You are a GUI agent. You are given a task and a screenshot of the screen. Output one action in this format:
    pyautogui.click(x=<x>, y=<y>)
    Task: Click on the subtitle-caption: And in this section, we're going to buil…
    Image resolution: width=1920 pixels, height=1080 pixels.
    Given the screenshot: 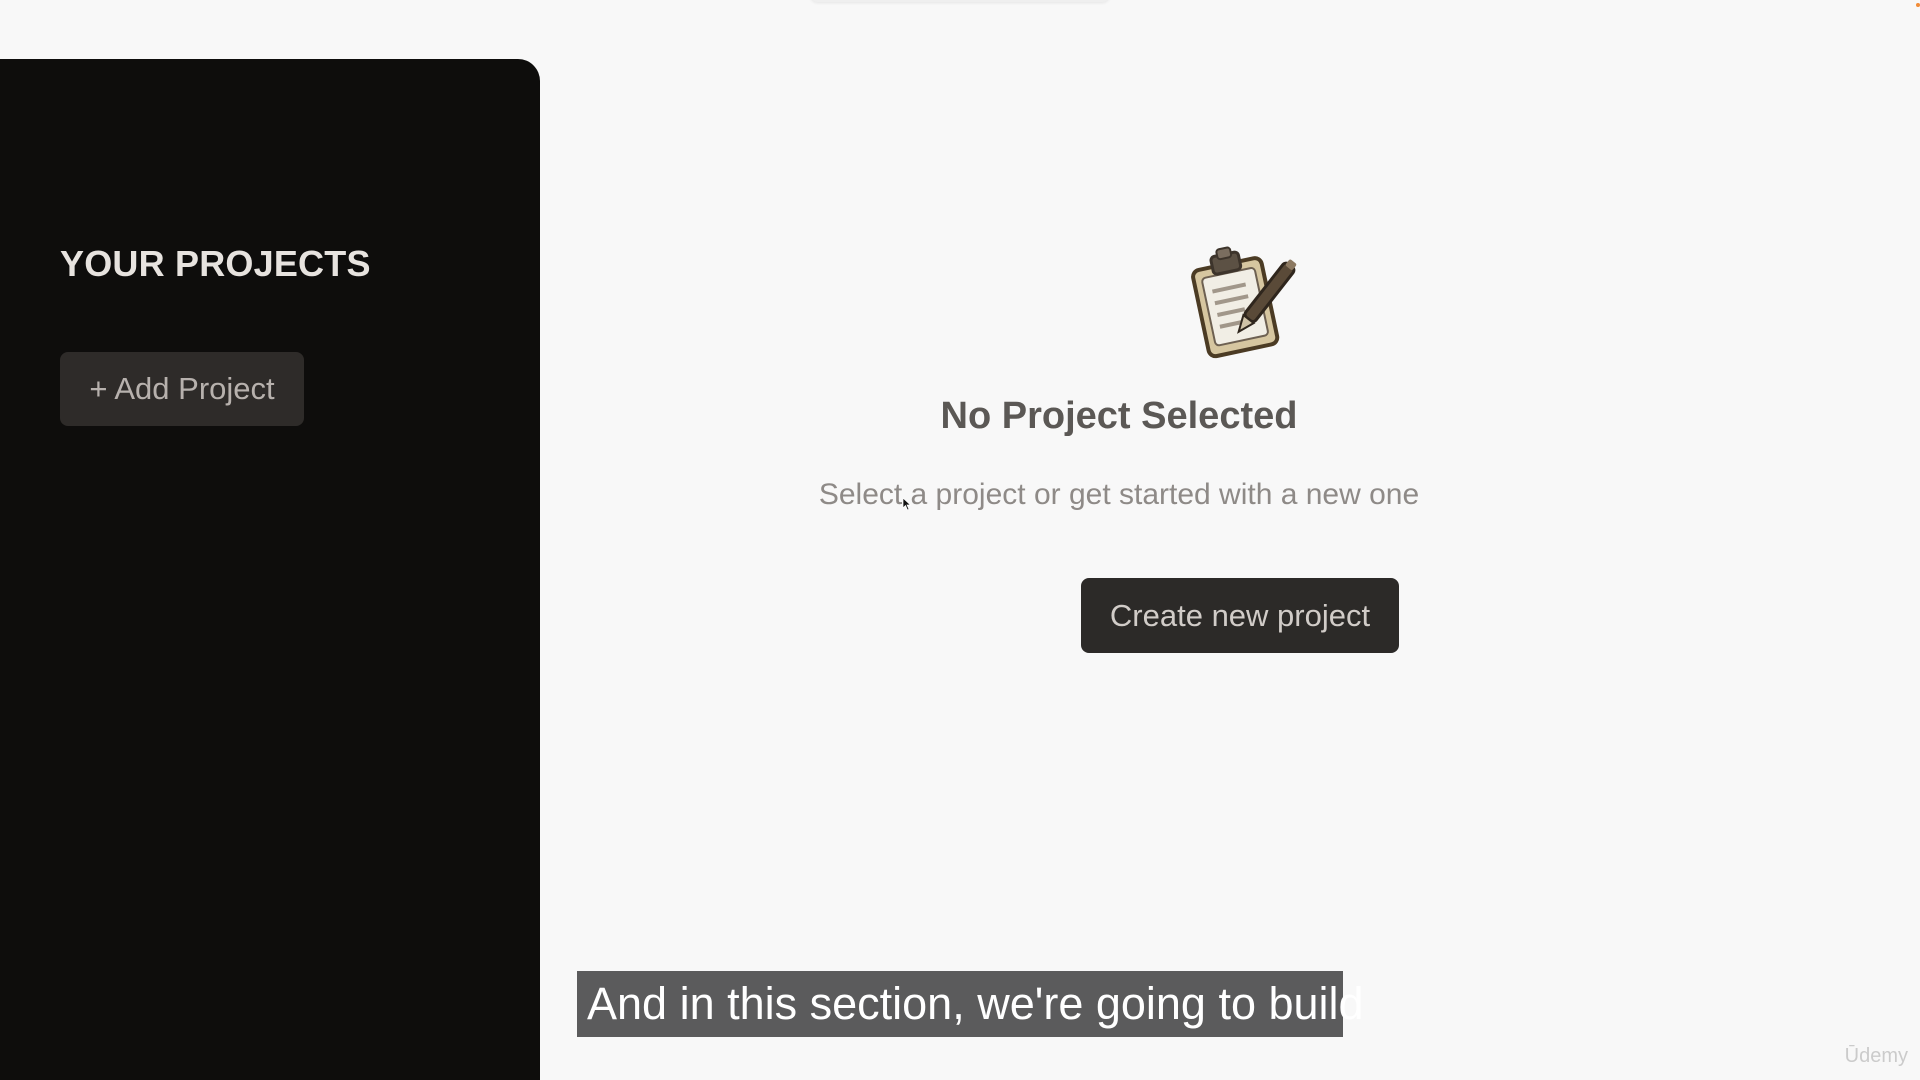 What is the action you would take?
    pyautogui.click(x=970, y=1004)
    